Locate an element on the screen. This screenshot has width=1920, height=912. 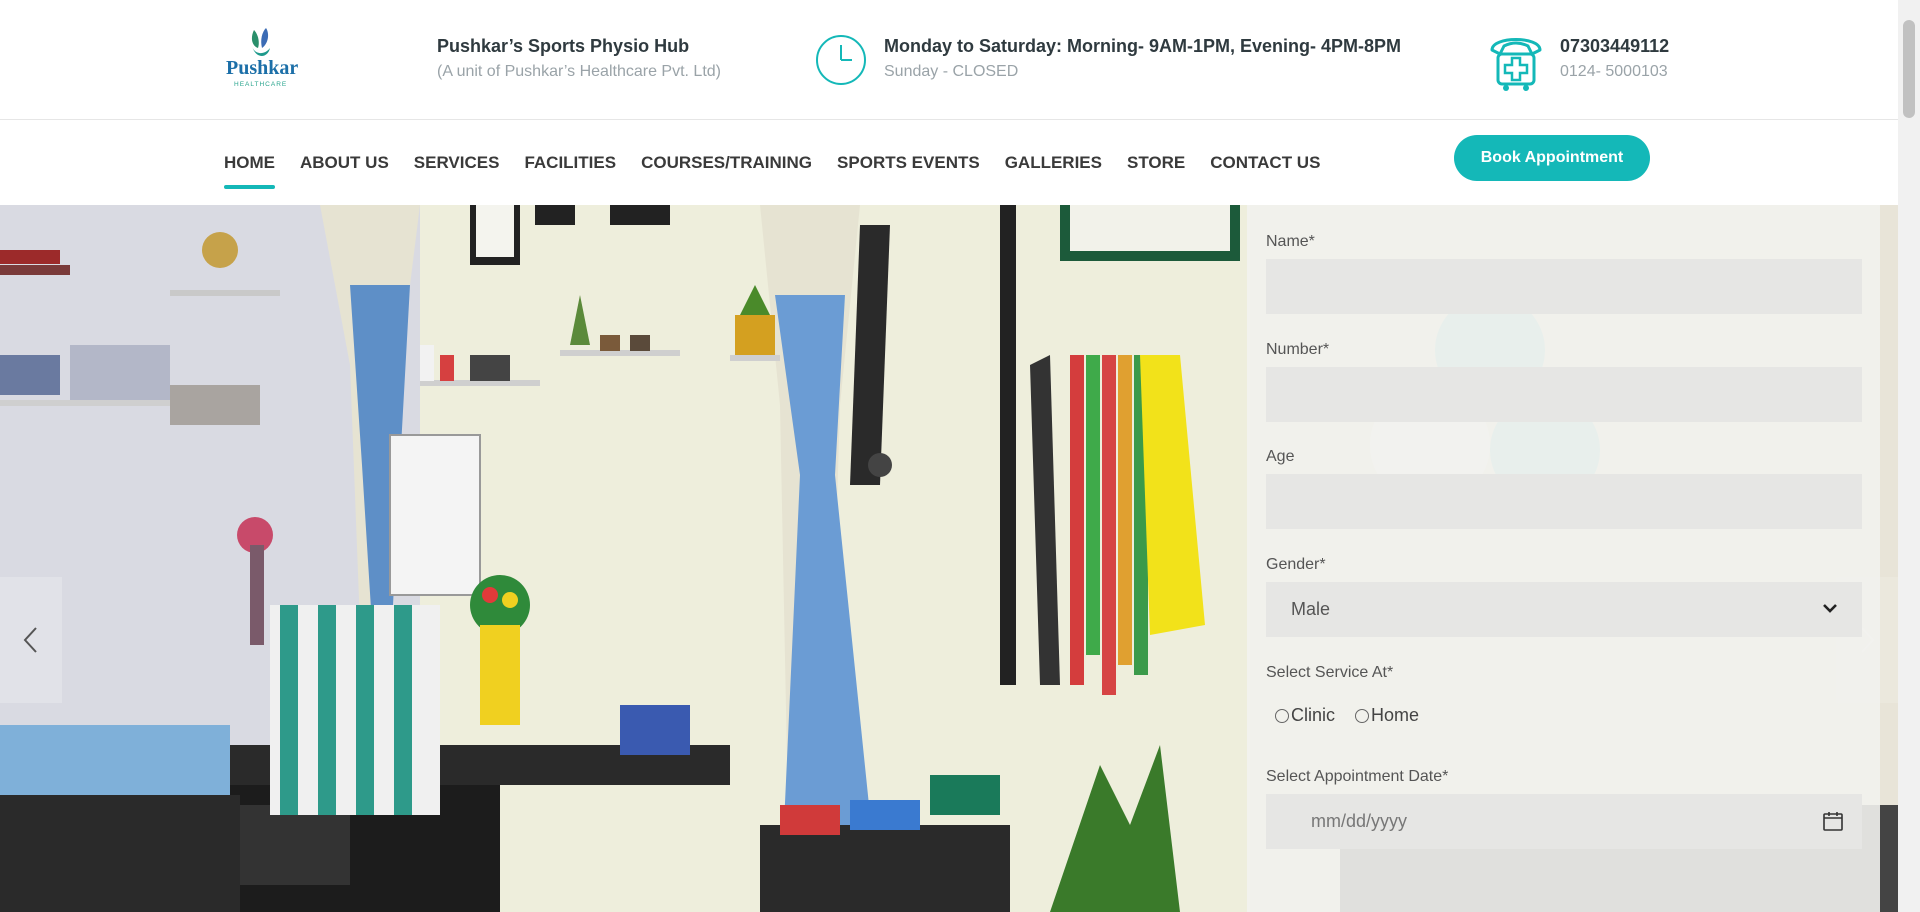
page-scrollbar is located at coordinates (1909, 456).